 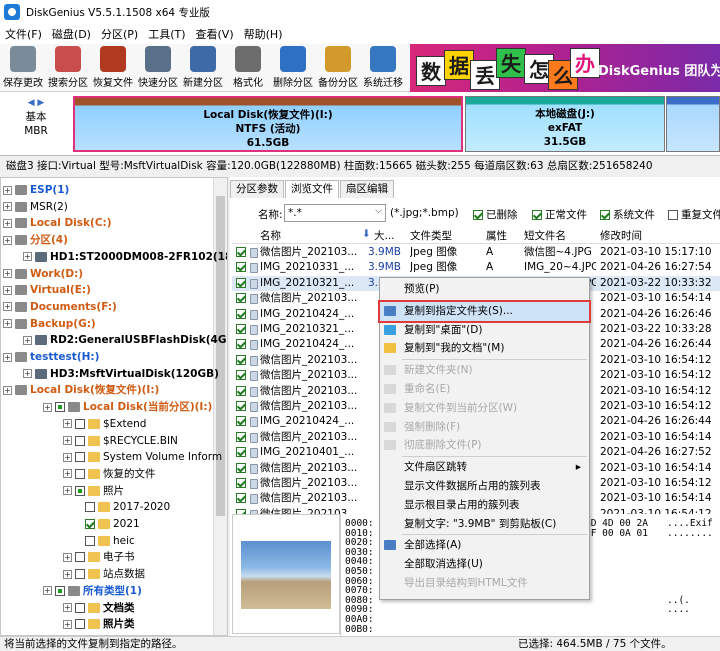 What do you see at coordinates (142, 457) in the screenshot?
I see `tree-node: + System Volume Inform` at bounding box center [142, 457].